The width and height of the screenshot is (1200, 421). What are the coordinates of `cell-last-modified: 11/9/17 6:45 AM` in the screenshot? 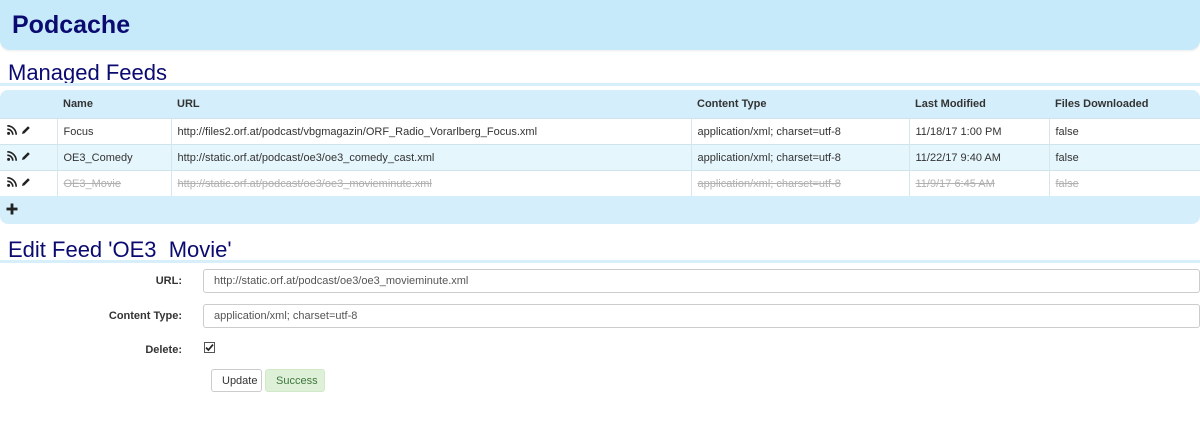 It's located at (978, 183).